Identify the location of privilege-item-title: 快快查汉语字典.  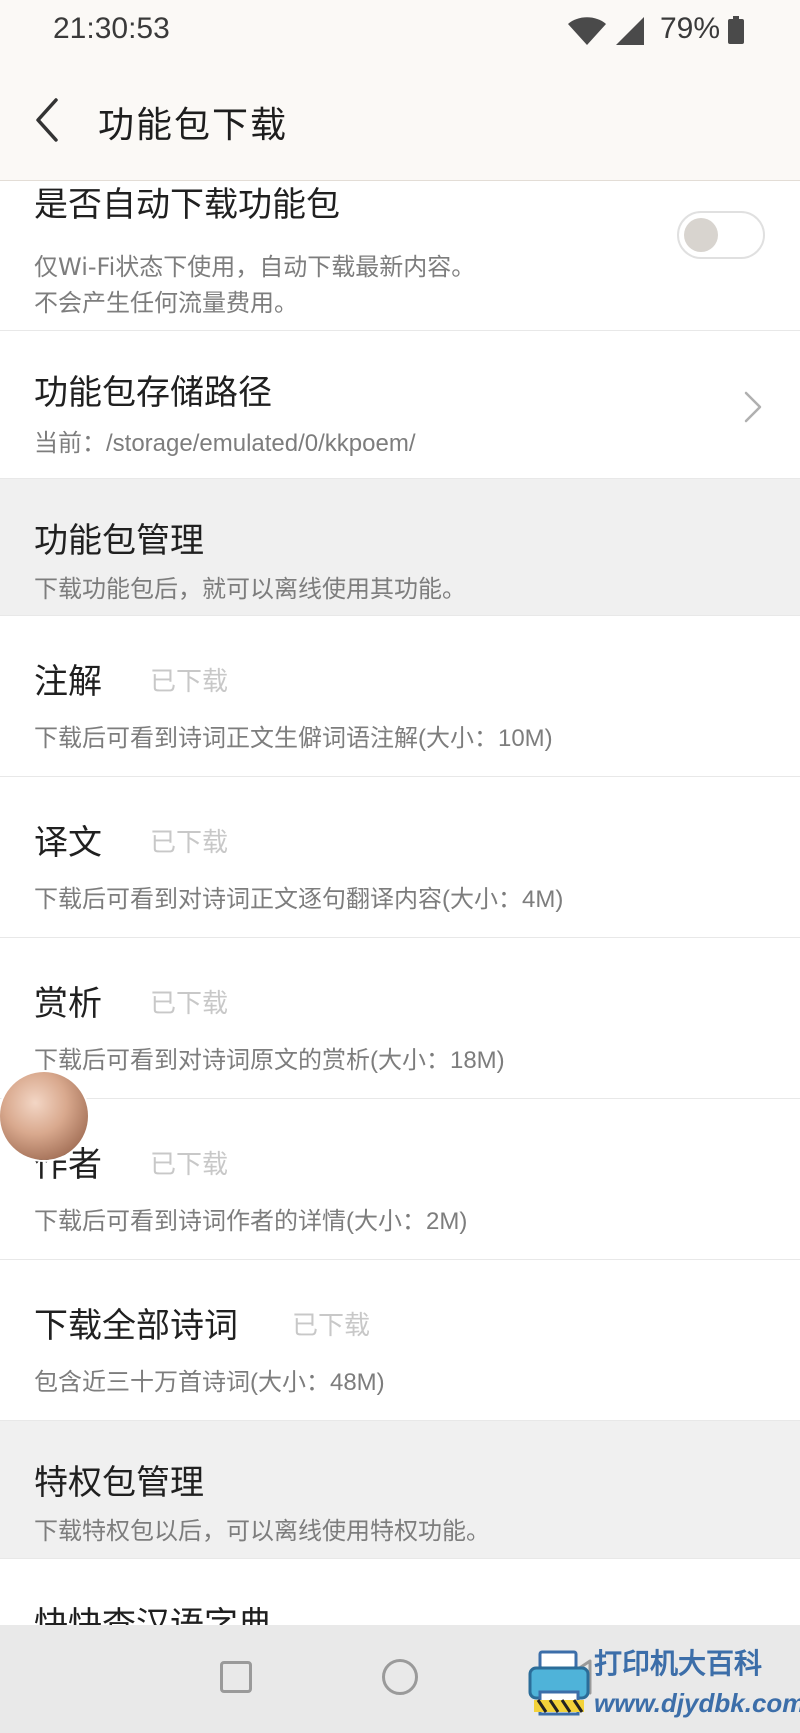
(153, 1615).